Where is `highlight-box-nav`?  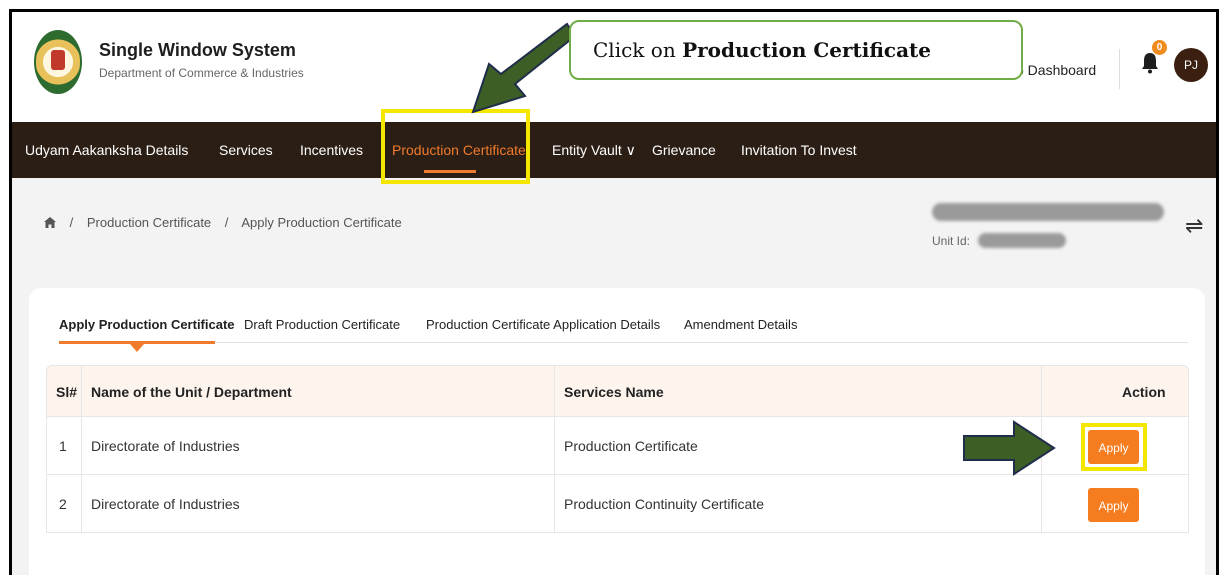
highlight-box-nav is located at coordinates (455, 146).